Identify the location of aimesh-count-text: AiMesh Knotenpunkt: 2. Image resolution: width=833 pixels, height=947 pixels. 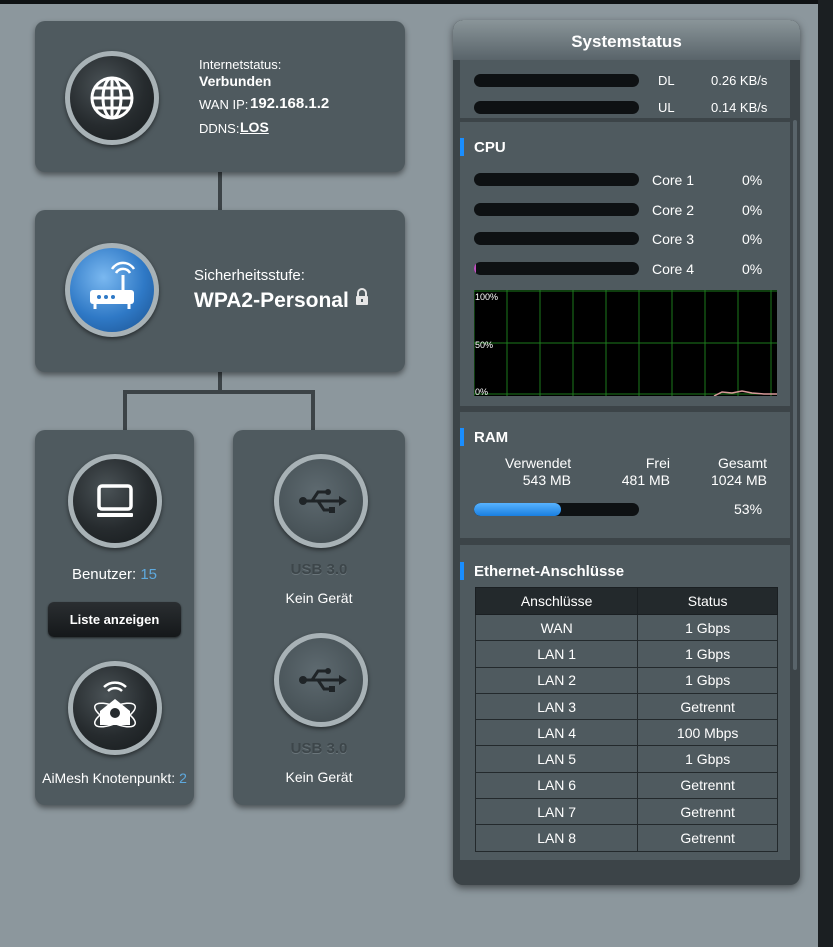
(114, 778).